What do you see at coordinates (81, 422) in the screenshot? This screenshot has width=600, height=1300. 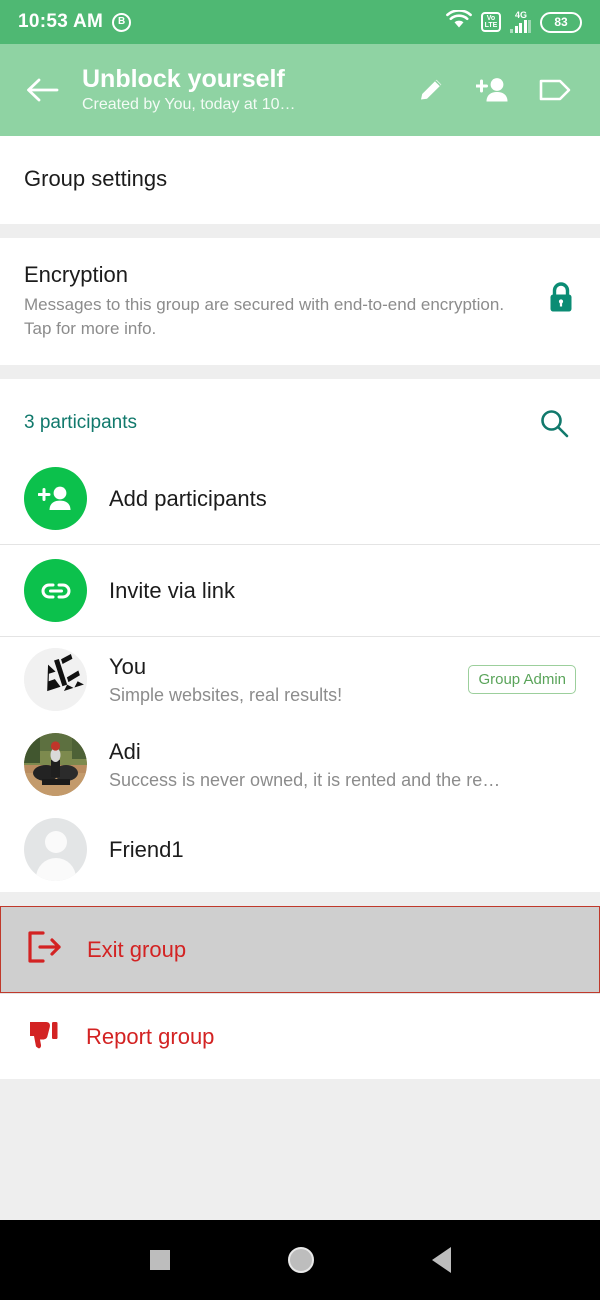 I see `participants-count: 3 participants` at bounding box center [81, 422].